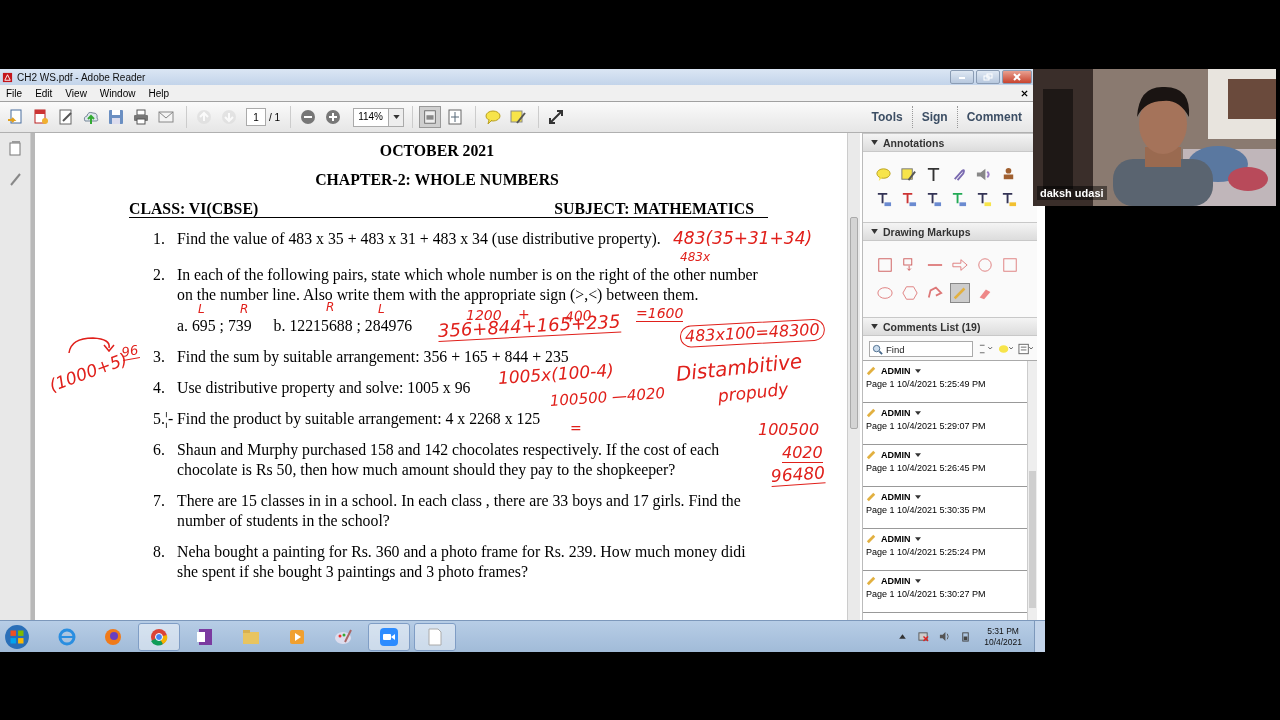 This screenshot has width=1280, height=720. I want to click on section-header: Drawing Markups, so click(950, 231).